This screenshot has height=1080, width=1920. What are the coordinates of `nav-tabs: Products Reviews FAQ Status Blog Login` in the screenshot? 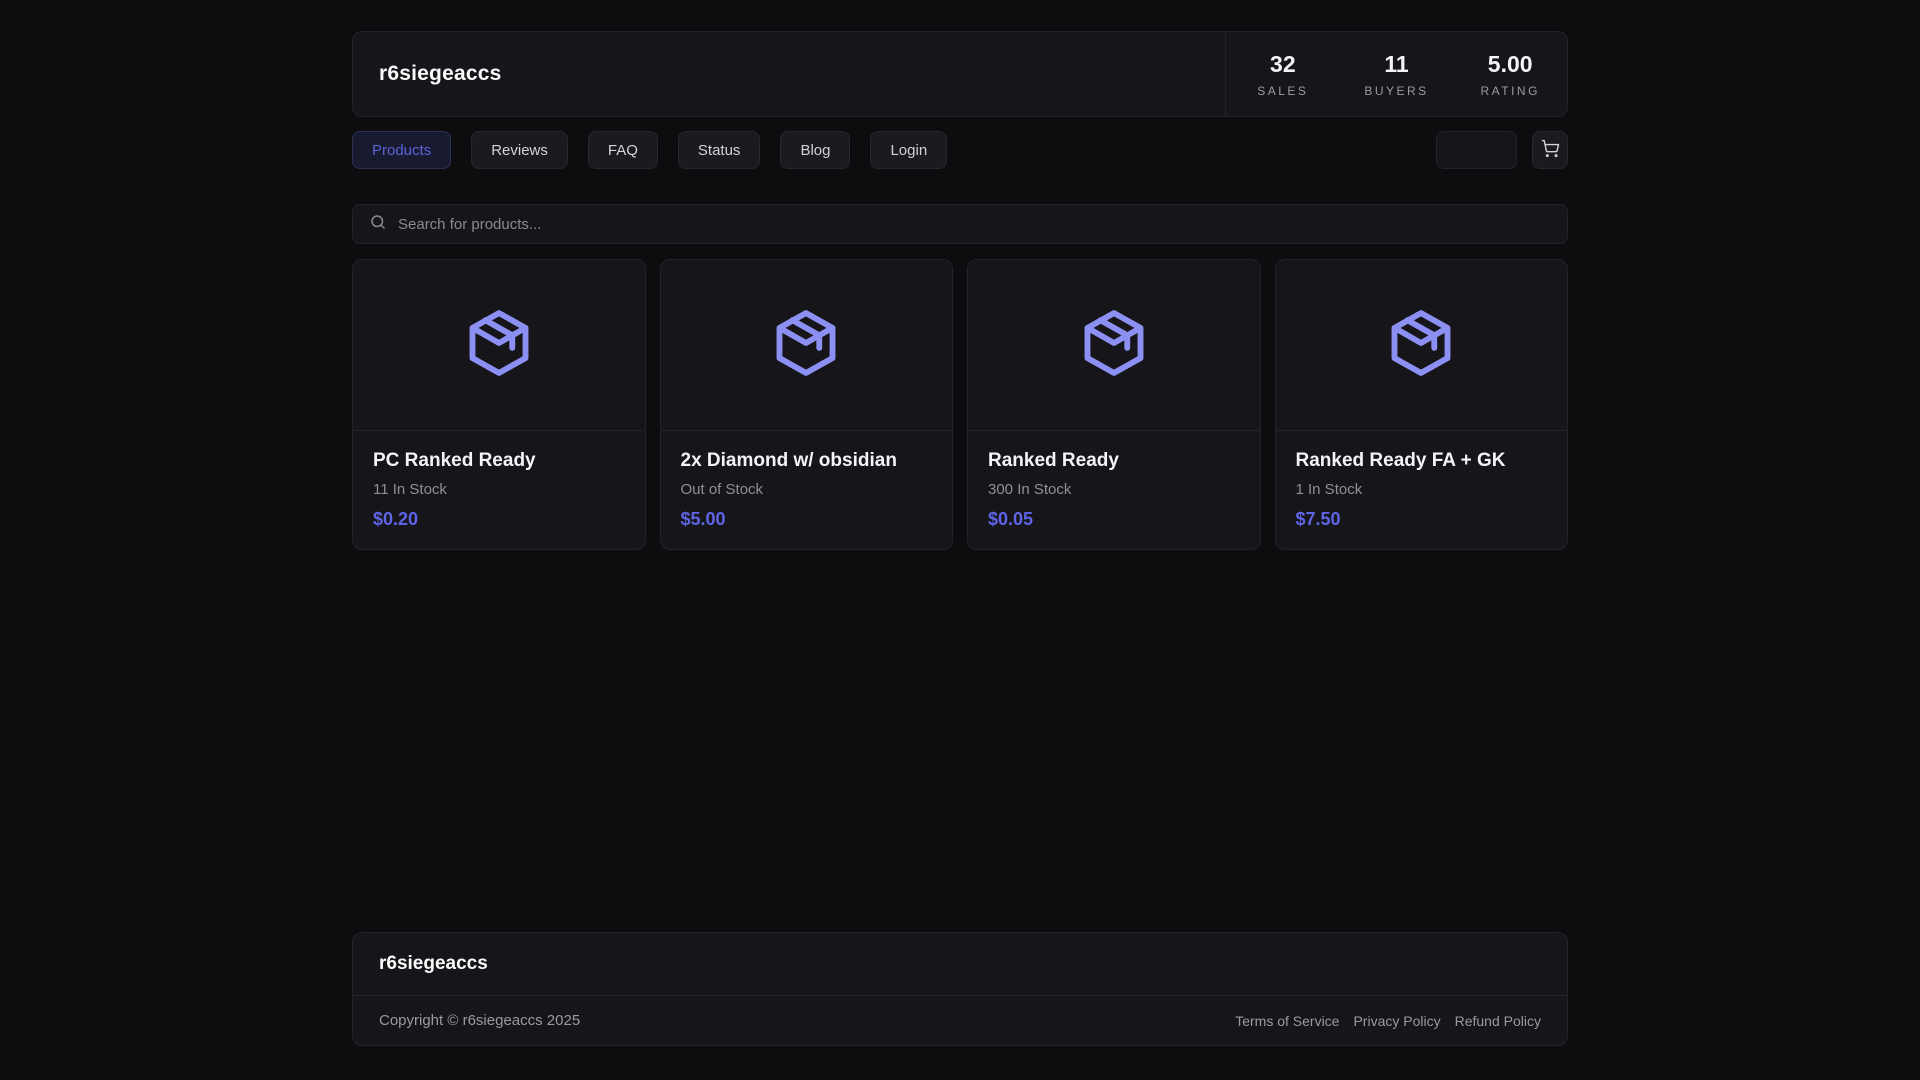 It's located at (650, 150).